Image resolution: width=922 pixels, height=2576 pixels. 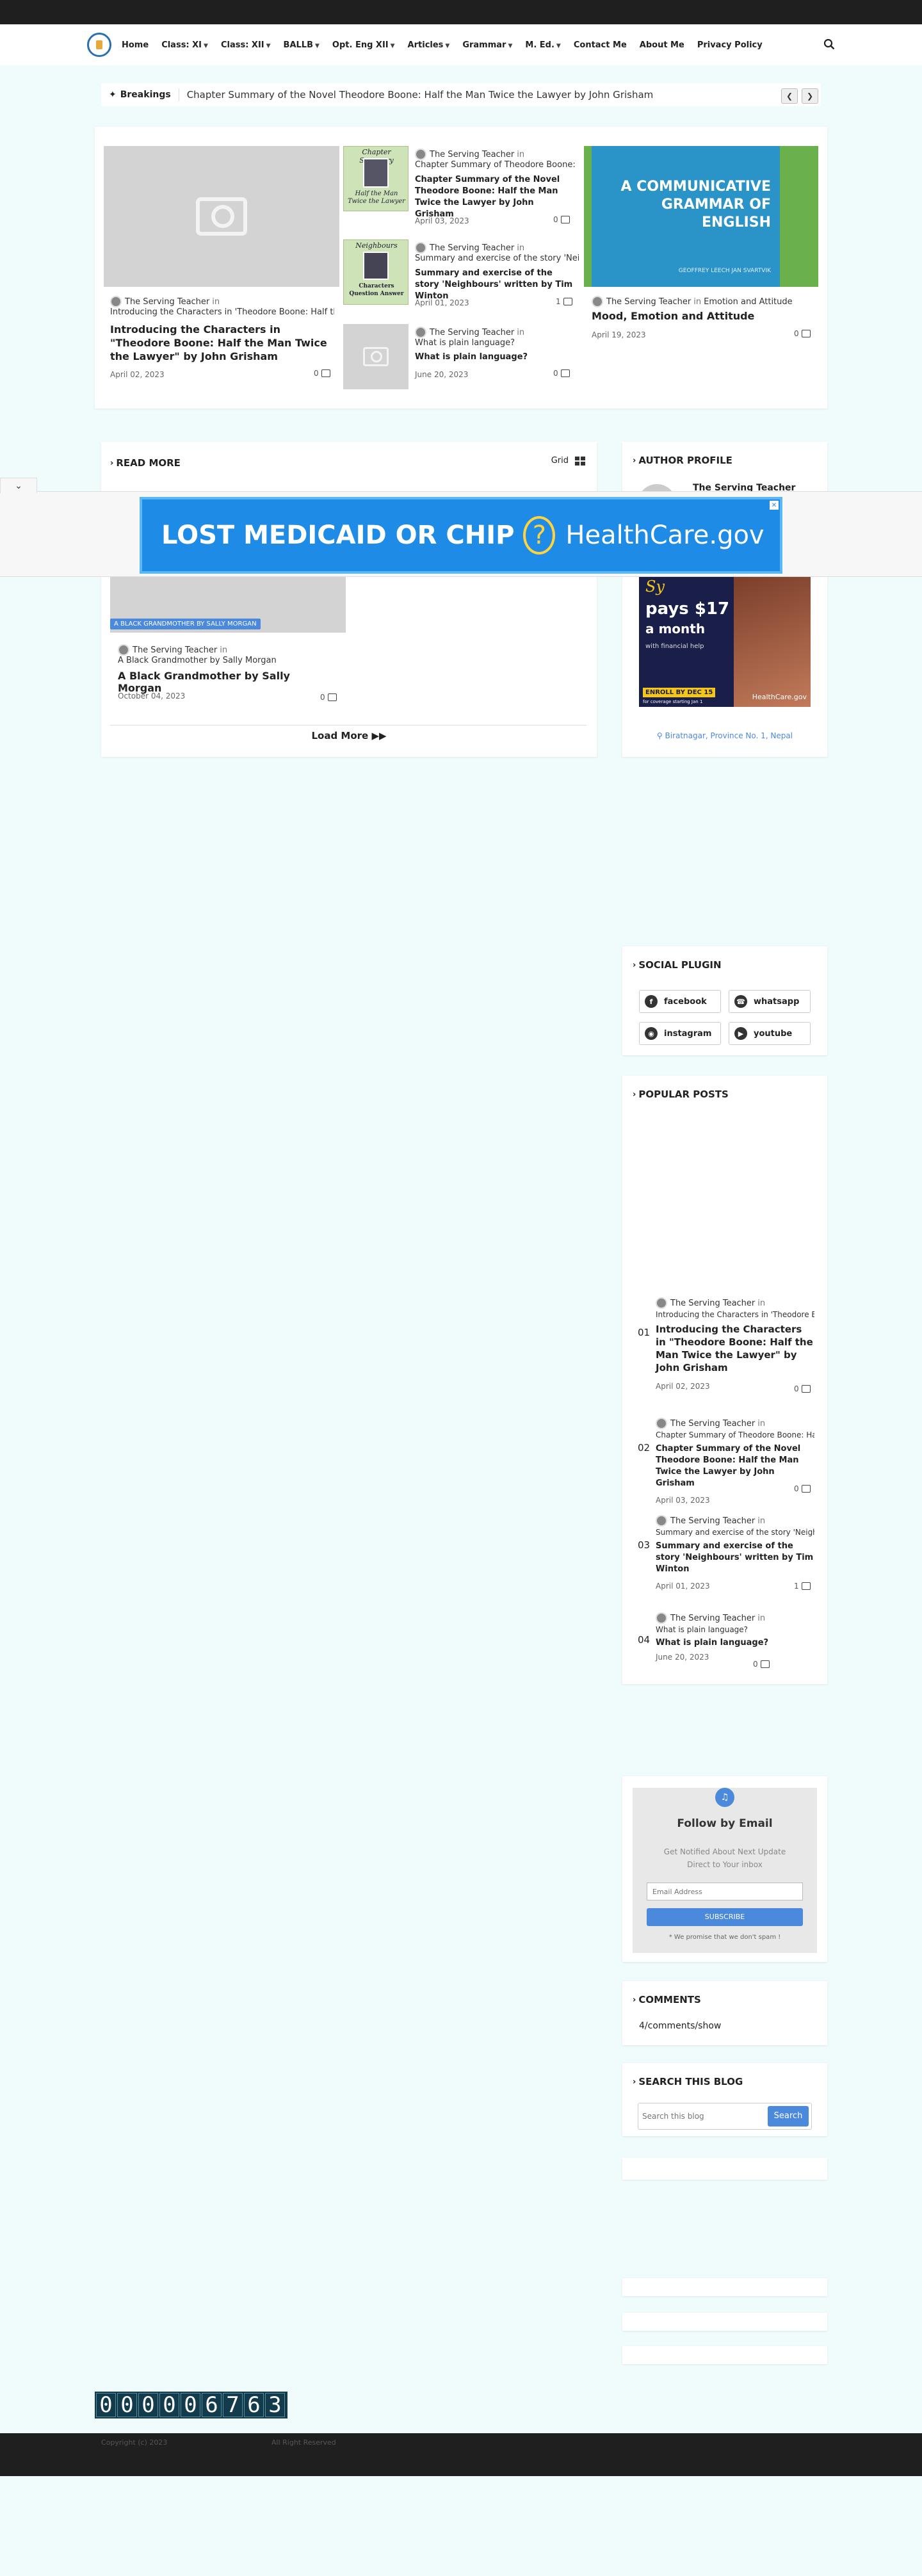 What do you see at coordinates (227, 682) in the screenshot?
I see `post-title: A Black Grandmother by Sally Morgan` at bounding box center [227, 682].